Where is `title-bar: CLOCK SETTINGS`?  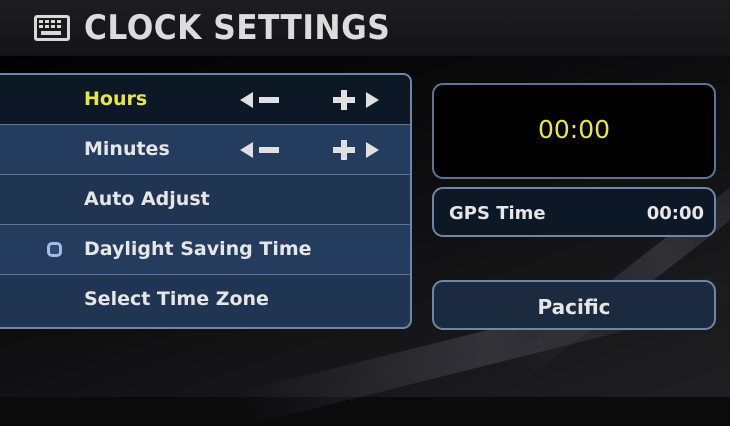 title-bar: CLOCK SETTINGS is located at coordinates (365, 28).